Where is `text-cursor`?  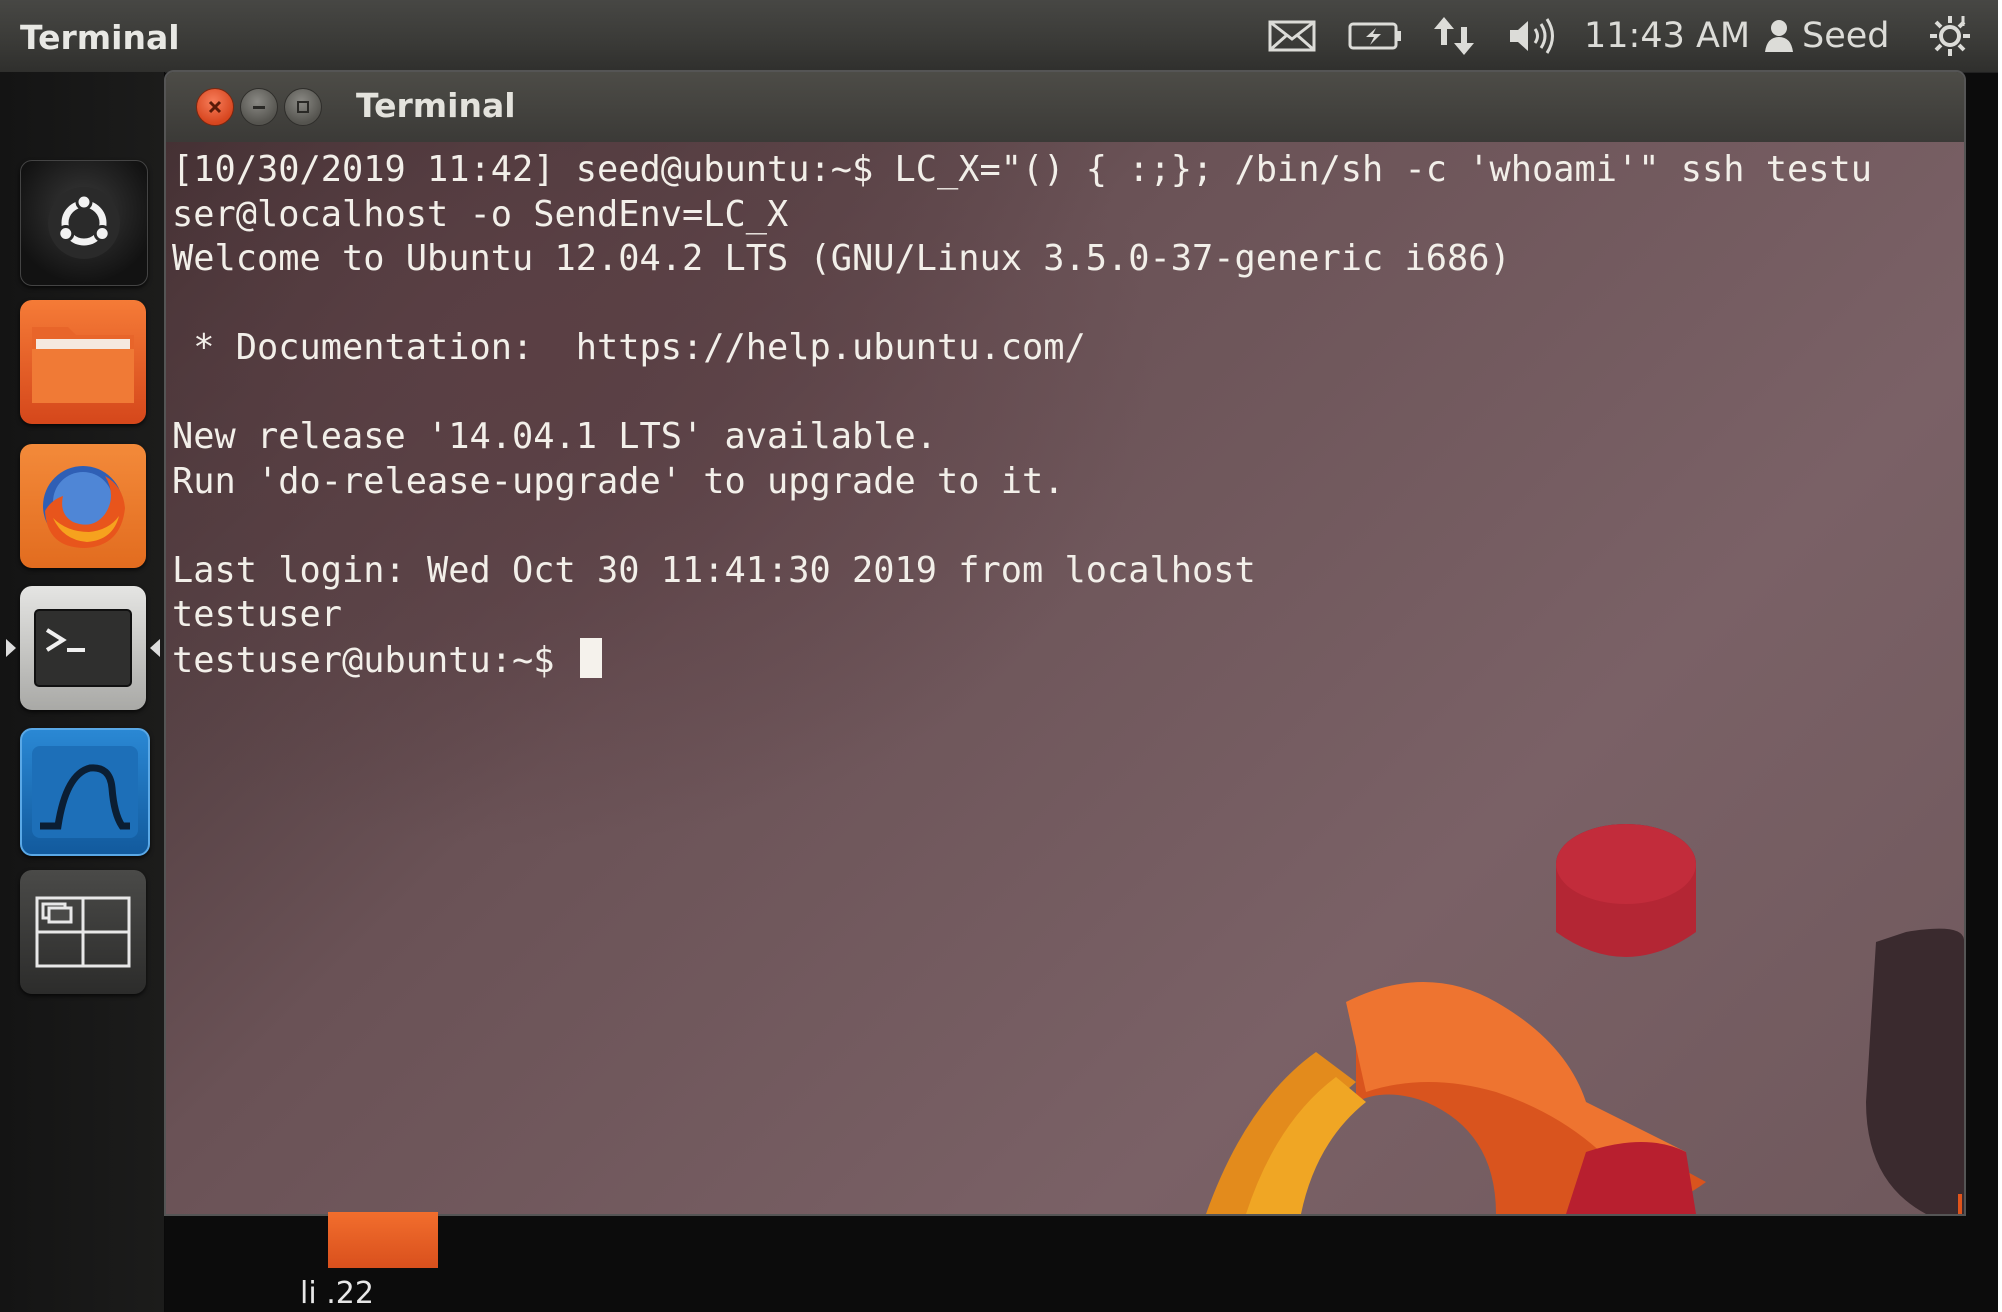
text-cursor is located at coordinates (590, 657).